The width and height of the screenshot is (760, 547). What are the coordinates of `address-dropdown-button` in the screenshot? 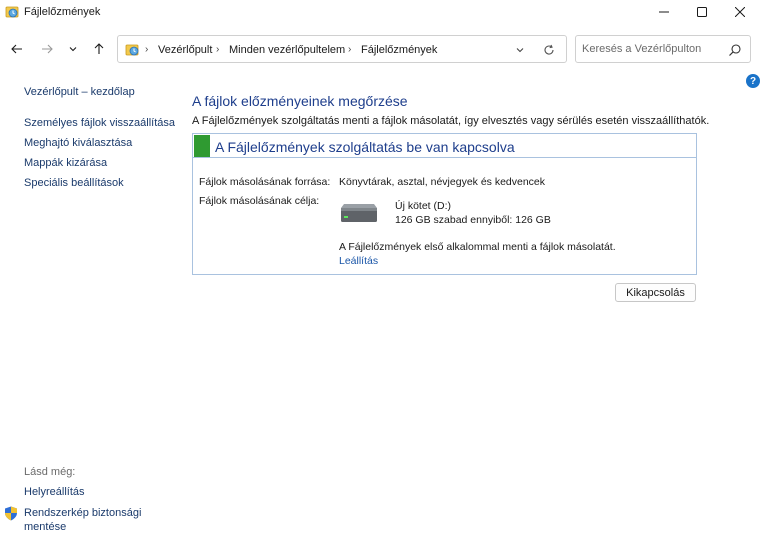 It's located at (520, 50).